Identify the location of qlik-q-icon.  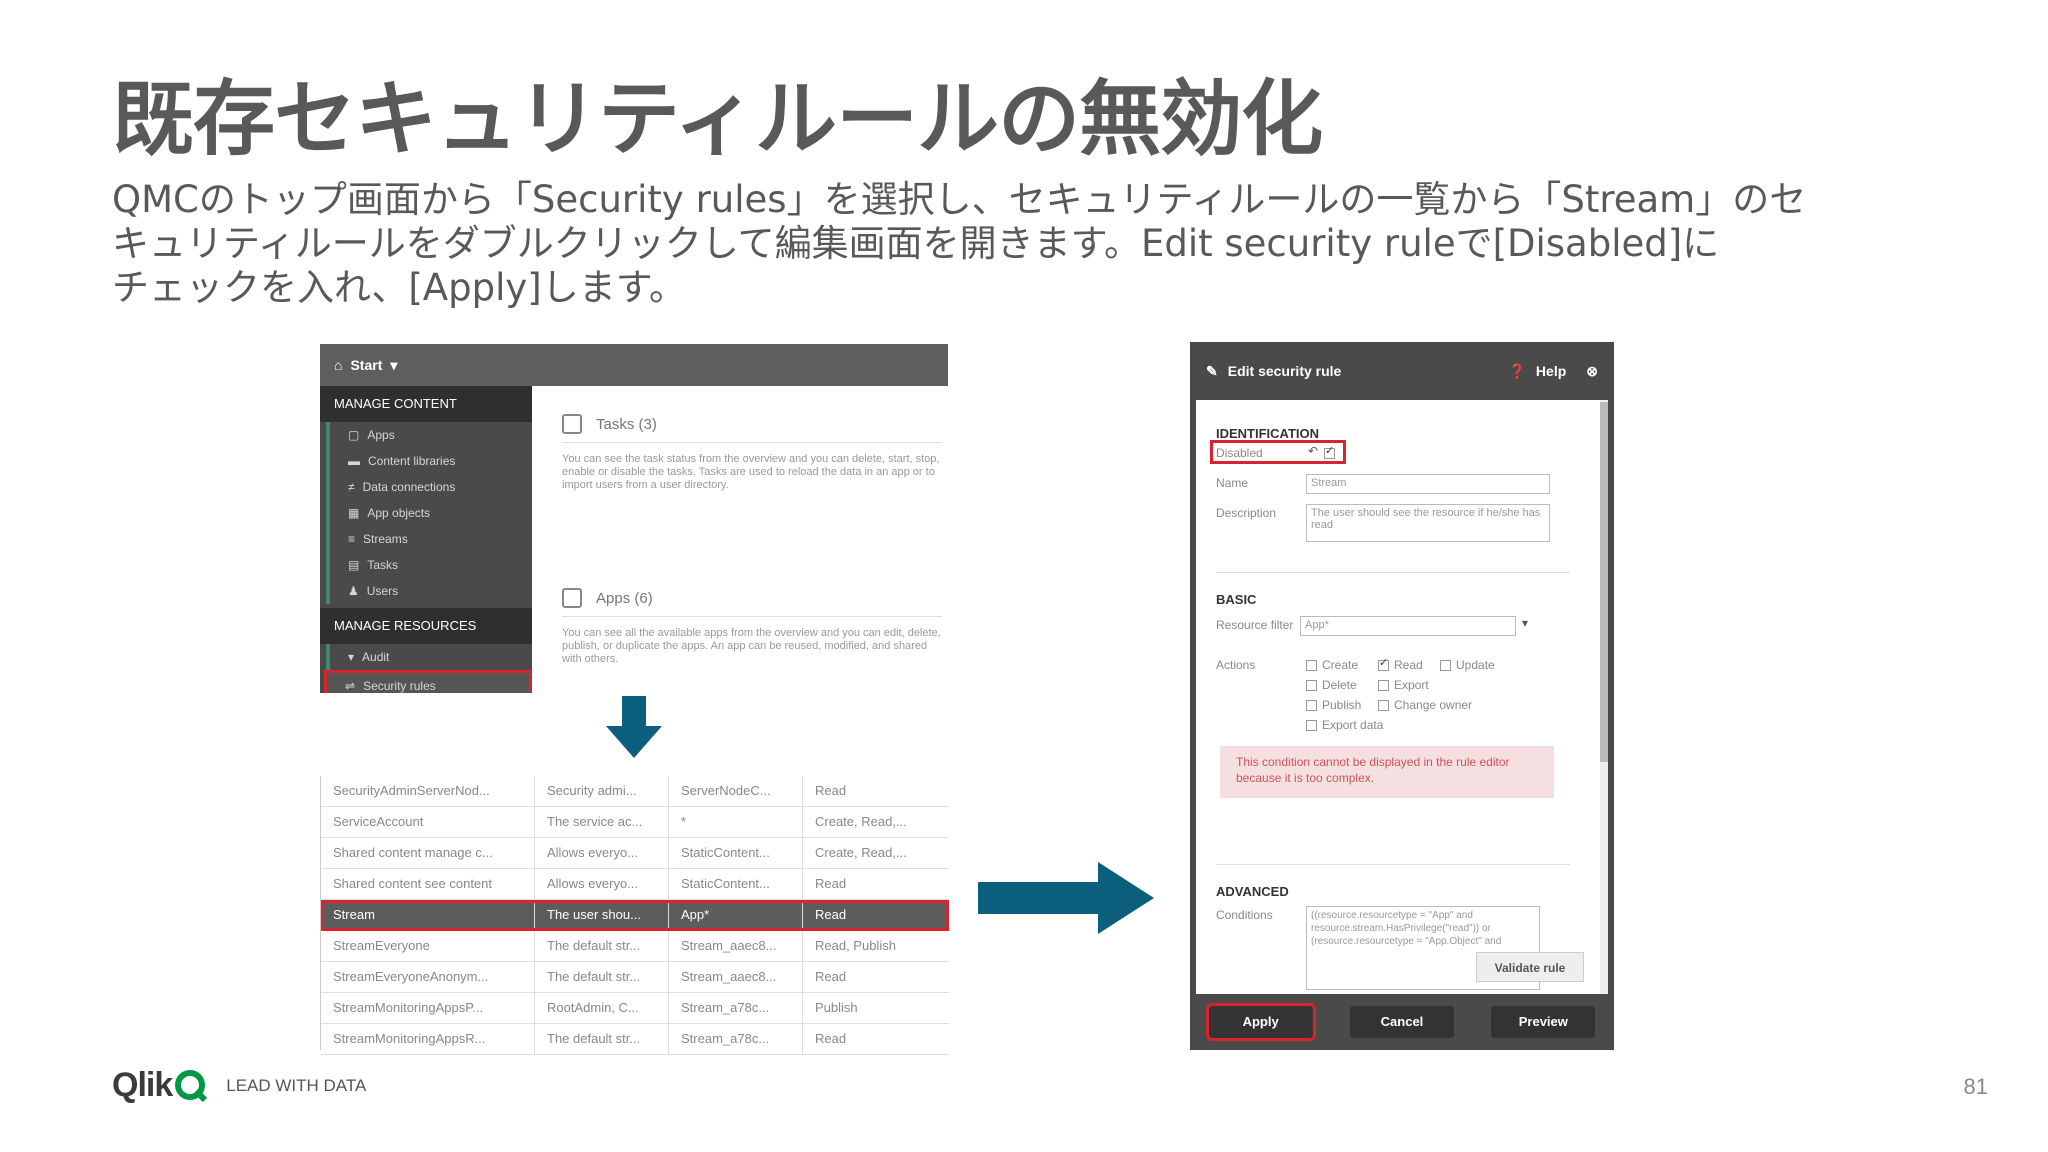
(191, 1085).